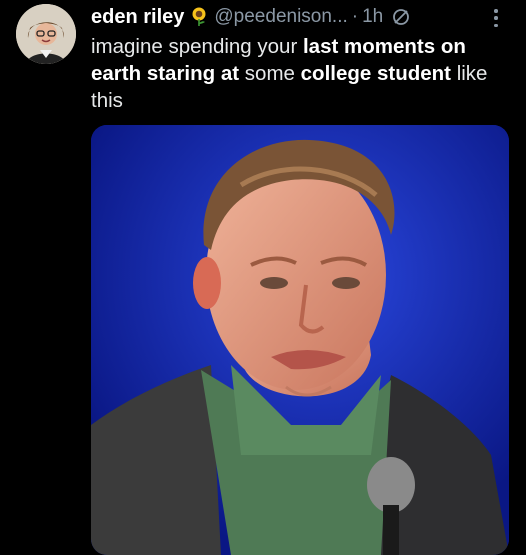 The height and width of the screenshot is (555, 526). I want to click on sunflower-icon, so click(199, 17).